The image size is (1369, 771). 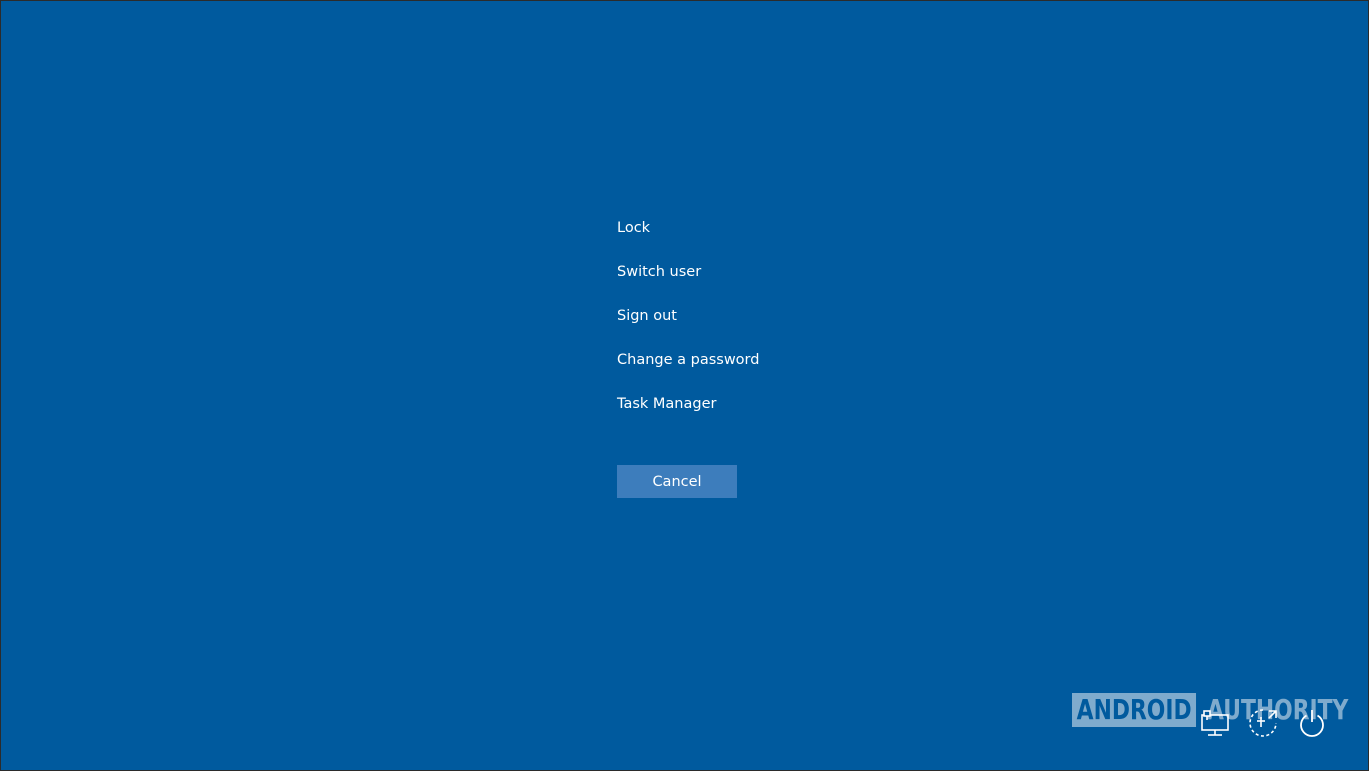 What do you see at coordinates (747, 281) in the screenshot?
I see `switch-user-option: Switch user` at bounding box center [747, 281].